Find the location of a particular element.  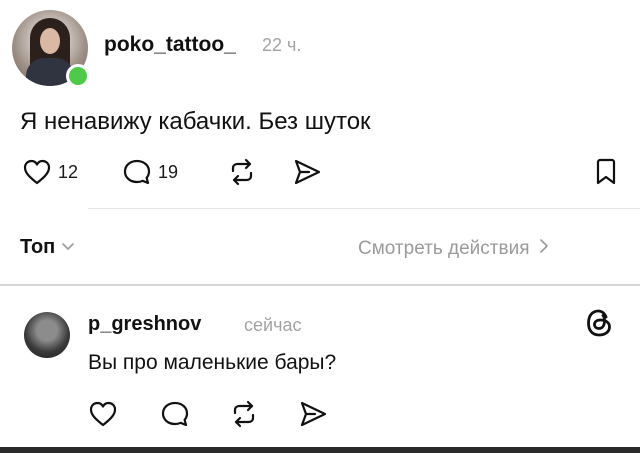

online-status-dot is located at coordinates (78, 76).